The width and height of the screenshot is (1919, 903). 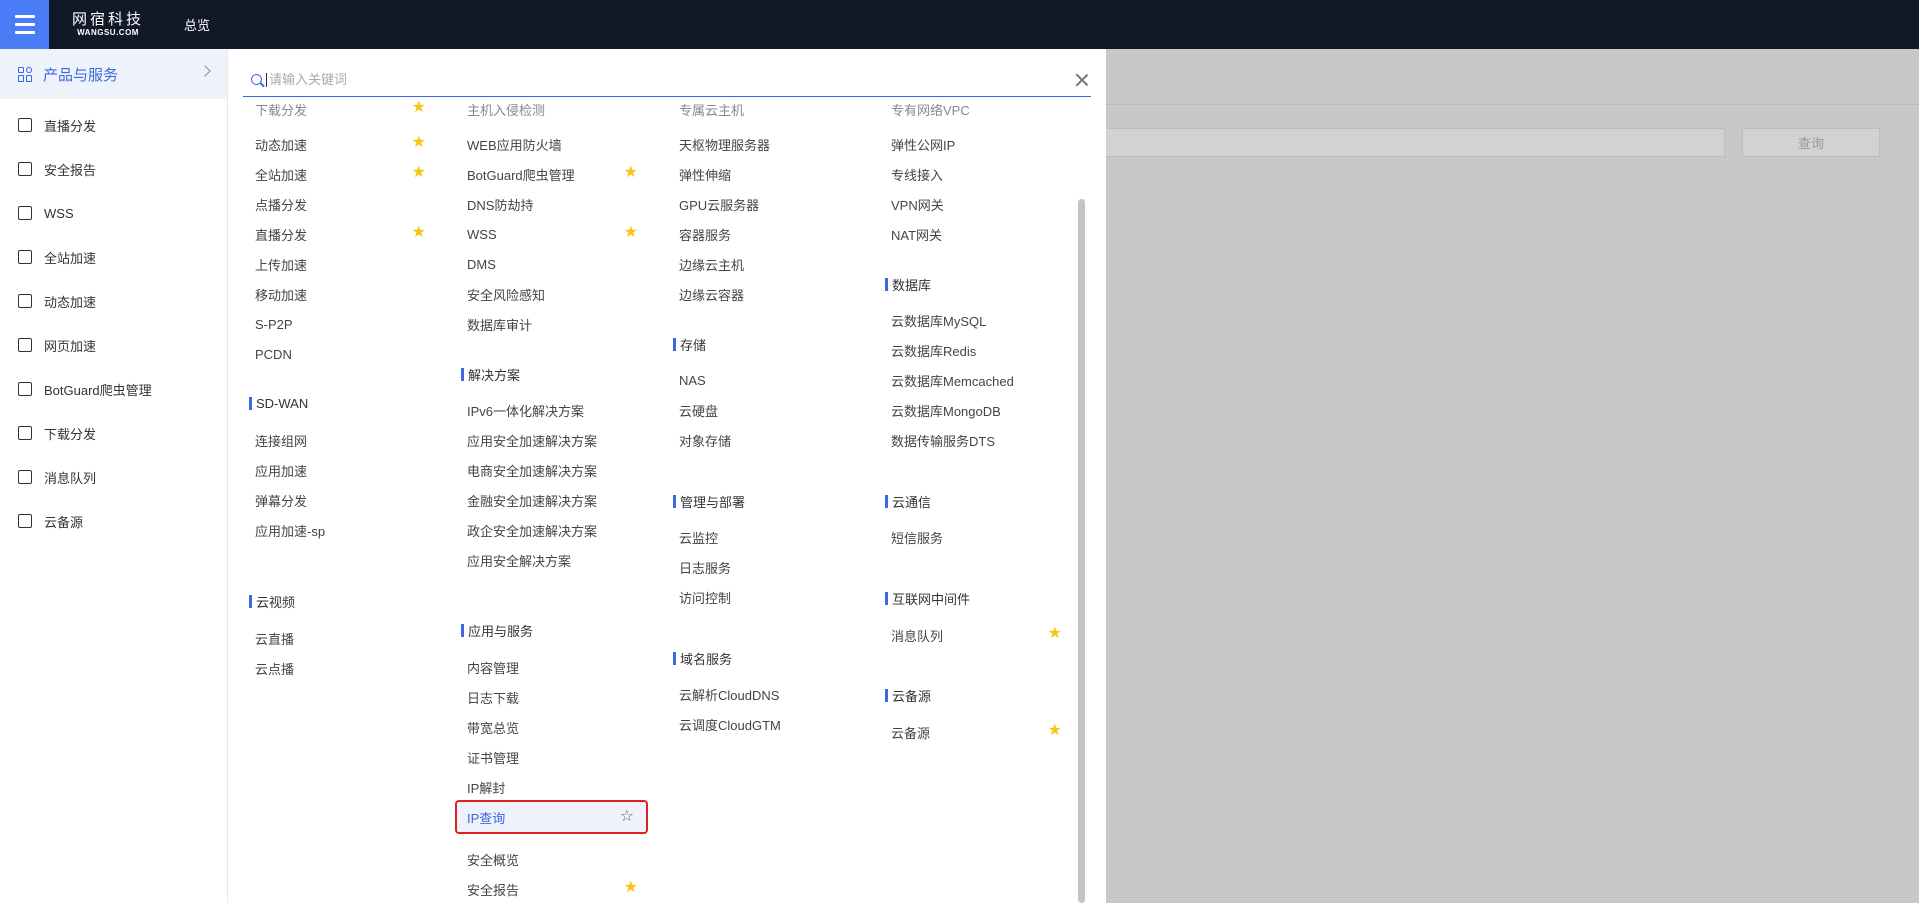 I want to click on product-item: 云备源 ★, so click(x=976, y=732).